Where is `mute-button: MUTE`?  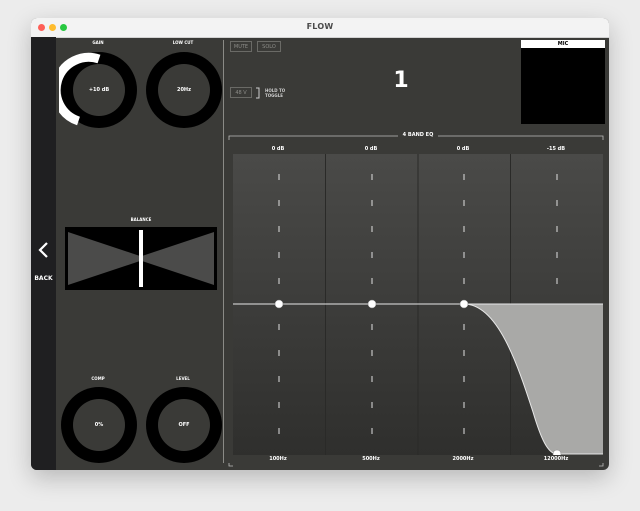 mute-button: MUTE is located at coordinates (241, 46).